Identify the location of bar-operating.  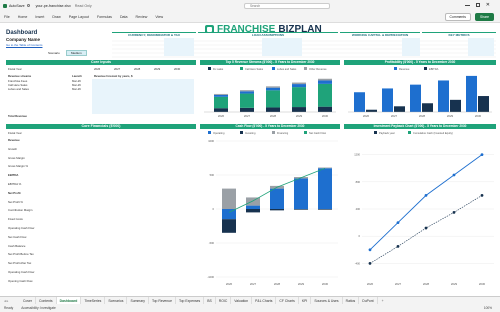
(325, 188).